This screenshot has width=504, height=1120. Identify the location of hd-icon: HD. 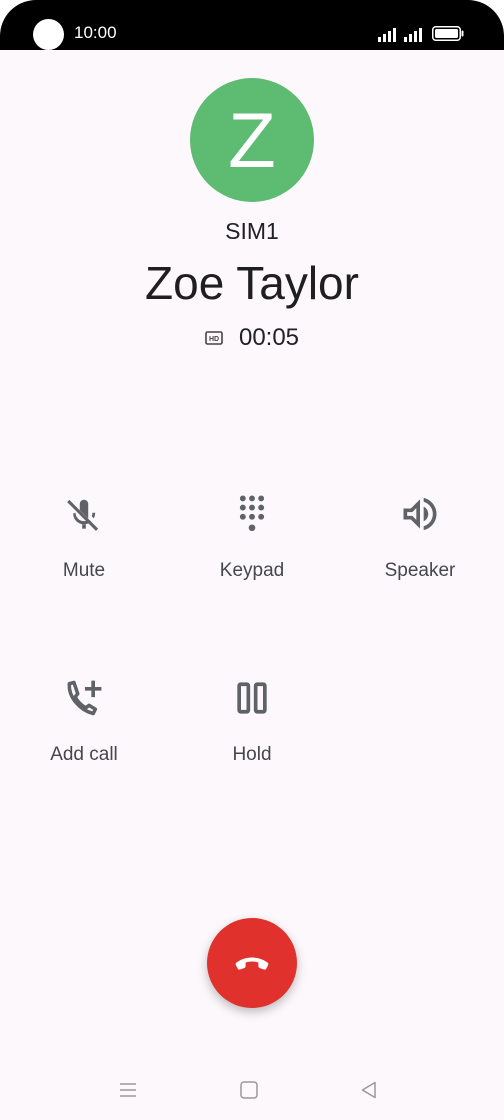
(214, 338).